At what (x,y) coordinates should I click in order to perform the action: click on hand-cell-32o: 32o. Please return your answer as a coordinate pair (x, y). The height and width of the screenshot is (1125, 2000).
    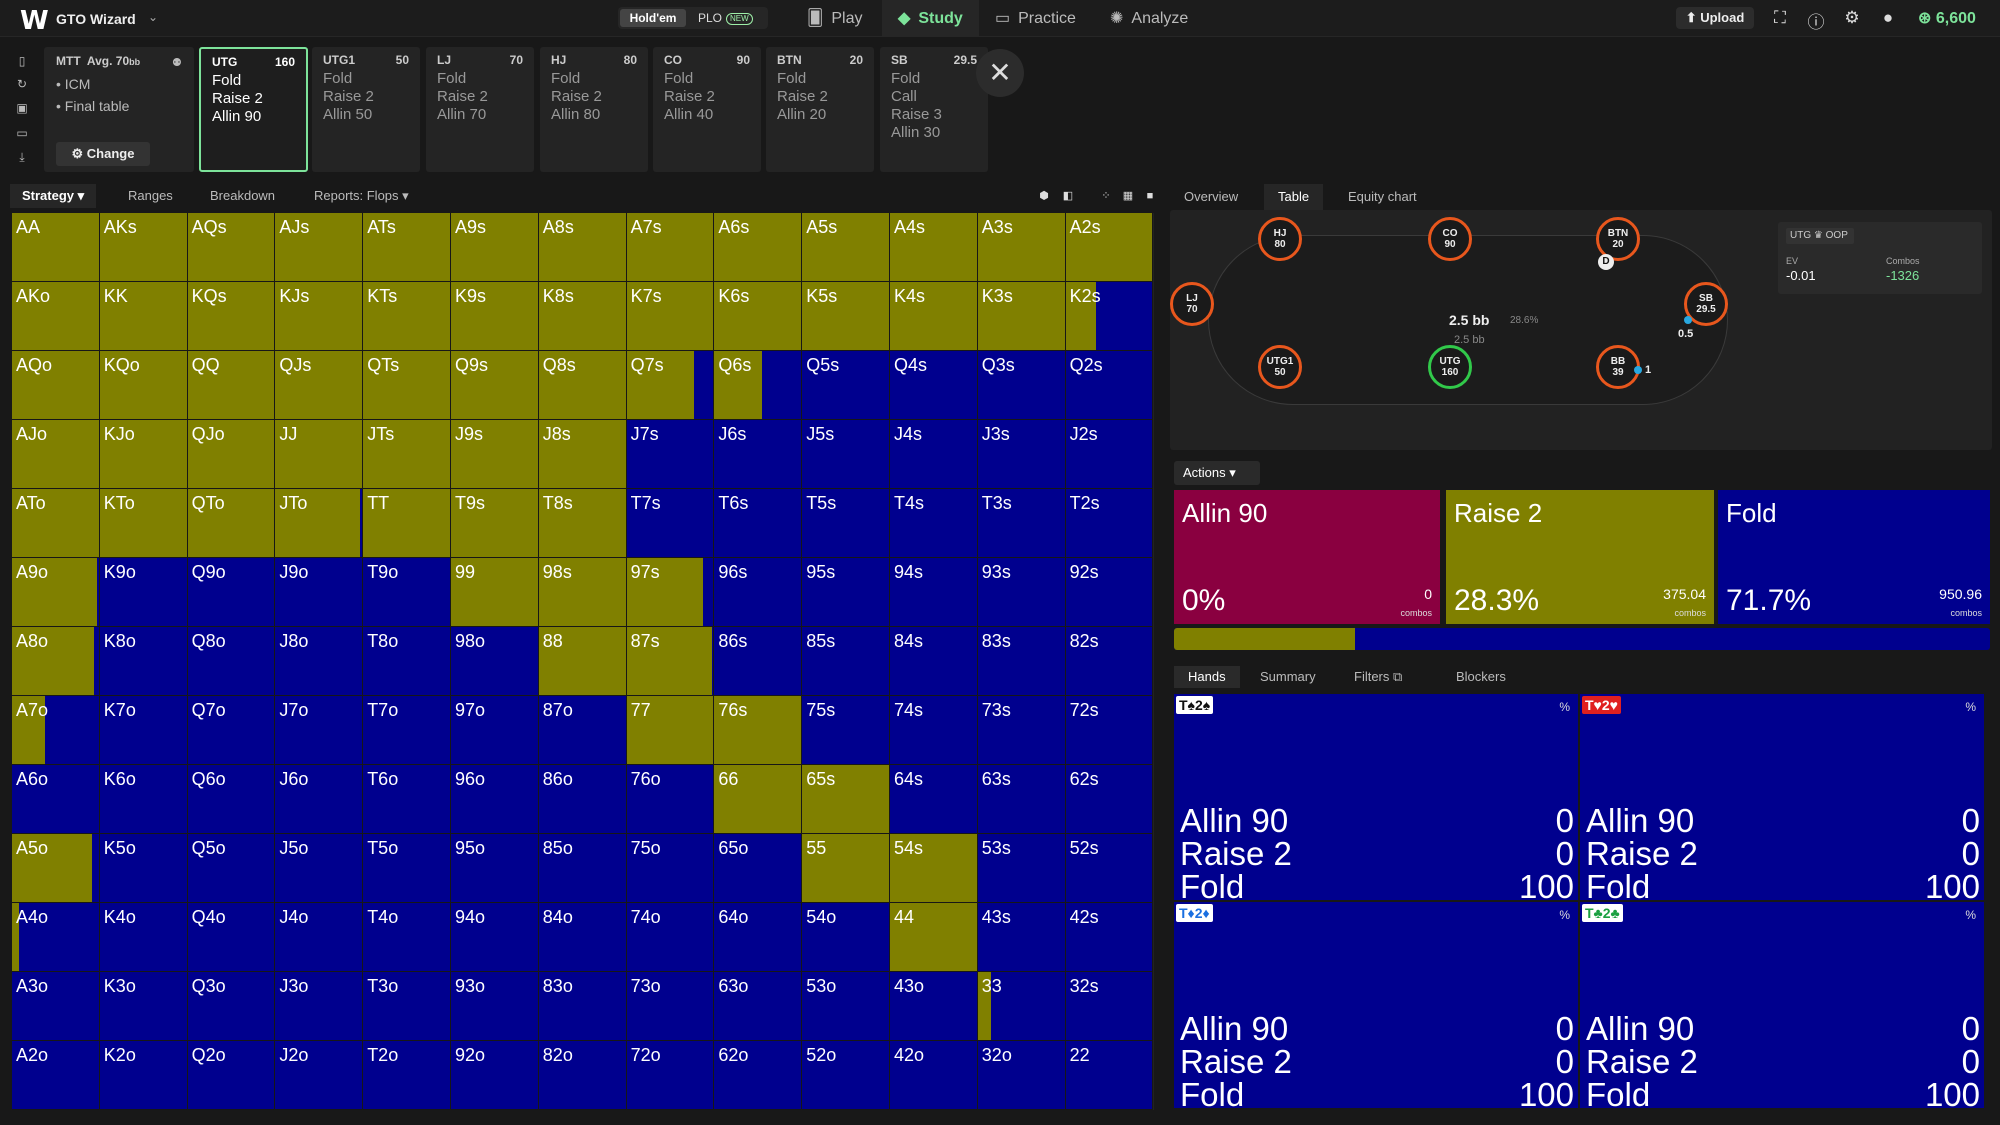
    Looking at the image, I should click on (1021, 1075).